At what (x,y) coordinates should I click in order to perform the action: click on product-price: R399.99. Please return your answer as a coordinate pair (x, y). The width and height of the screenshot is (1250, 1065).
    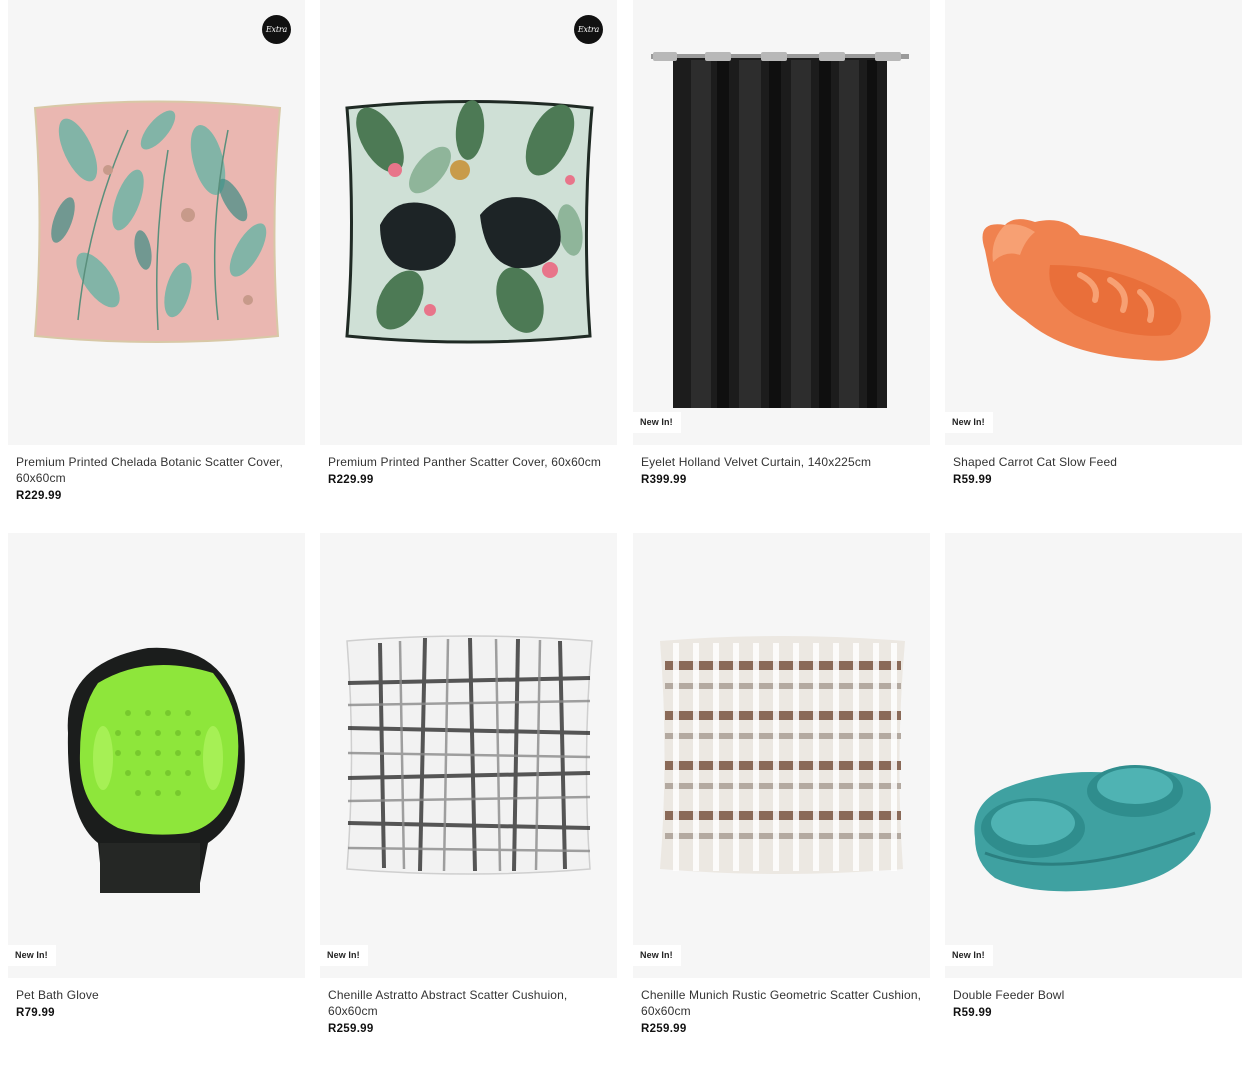
    Looking at the image, I should click on (664, 480).